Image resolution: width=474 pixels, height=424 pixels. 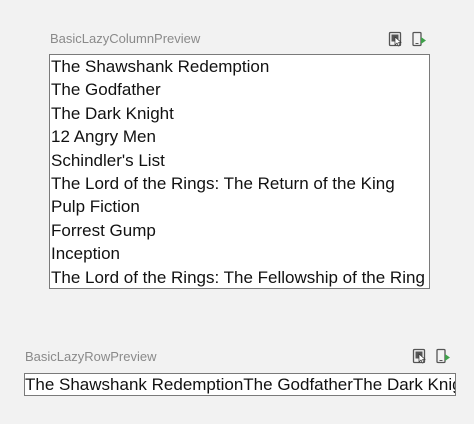 What do you see at coordinates (95, 207) in the screenshot?
I see `column-item: Pulp Fiction` at bounding box center [95, 207].